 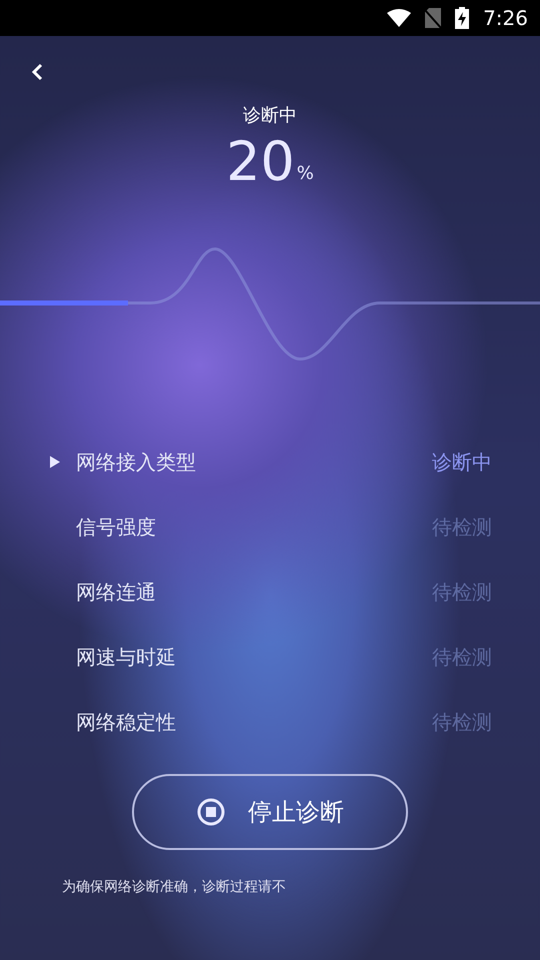 I want to click on stop-button: 停止诊断, so click(x=270, y=812).